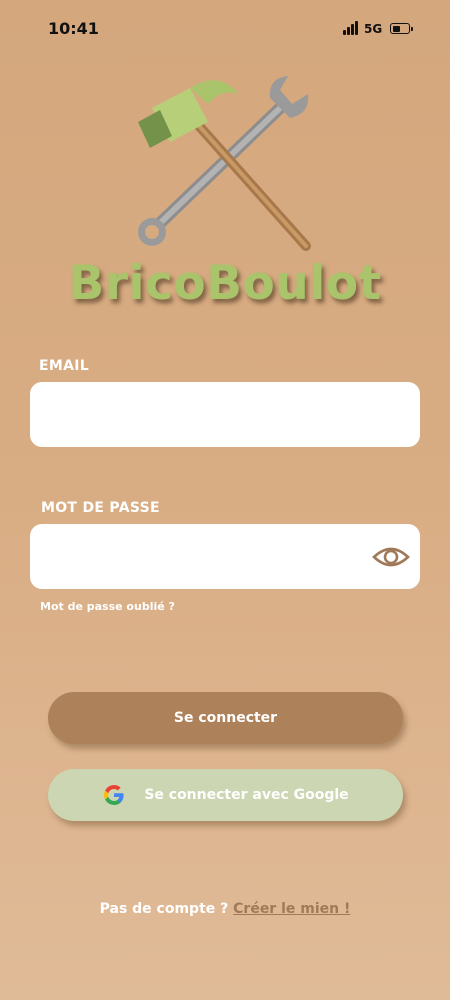 This screenshot has width=450, height=1000. What do you see at coordinates (401, 28) in the screenshot?
I see `battery-icon` at bounding box center [401, 28].